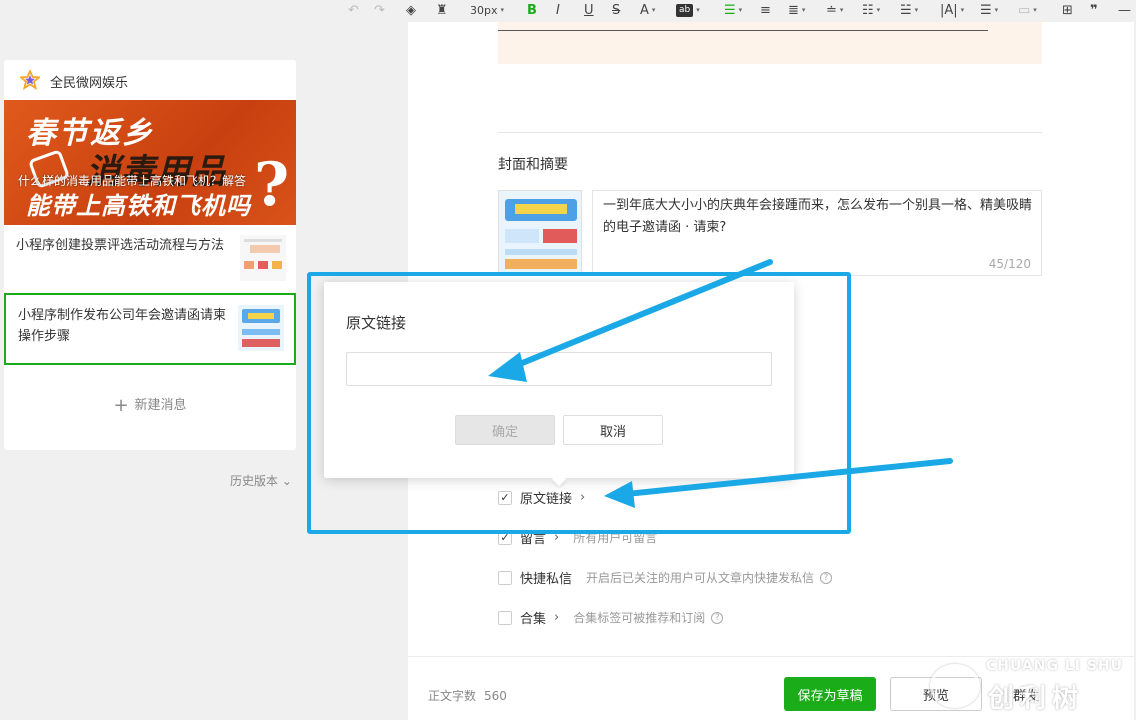 Image resolution: width=1136 pixels, height=720 pixels. Describe the element at coordinates (770, 43) in the screenshot. I see `content-block` at that location.